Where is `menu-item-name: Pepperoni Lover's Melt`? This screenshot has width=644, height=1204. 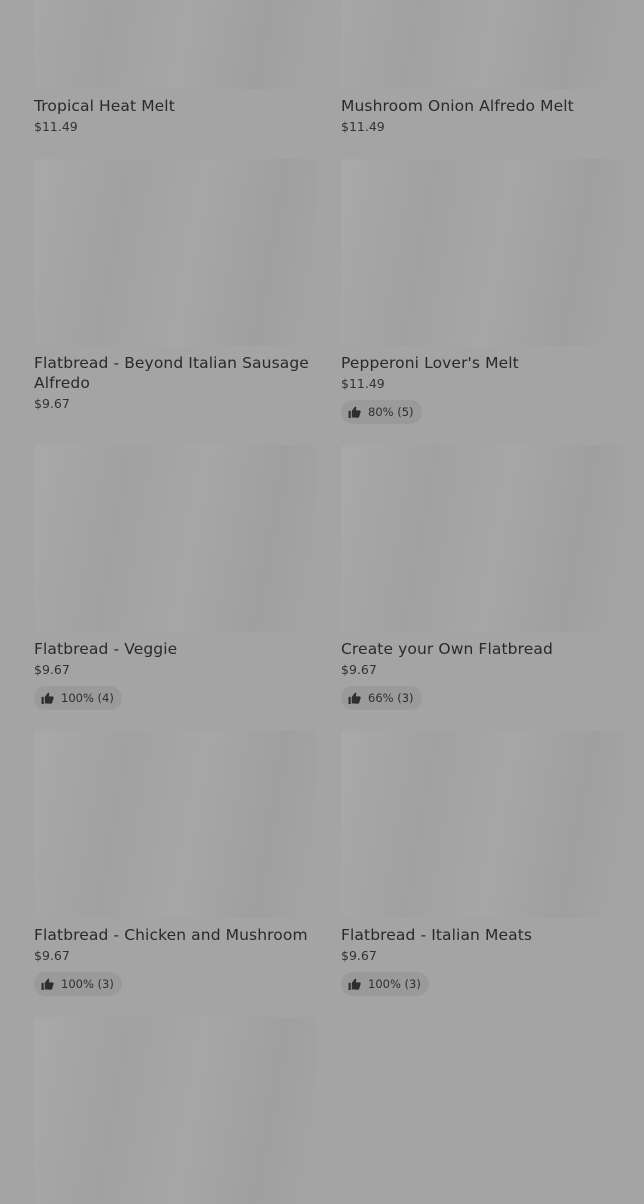 menu-item-name: Pepperoni Lover's Melt is located at coordinates (430, 363).